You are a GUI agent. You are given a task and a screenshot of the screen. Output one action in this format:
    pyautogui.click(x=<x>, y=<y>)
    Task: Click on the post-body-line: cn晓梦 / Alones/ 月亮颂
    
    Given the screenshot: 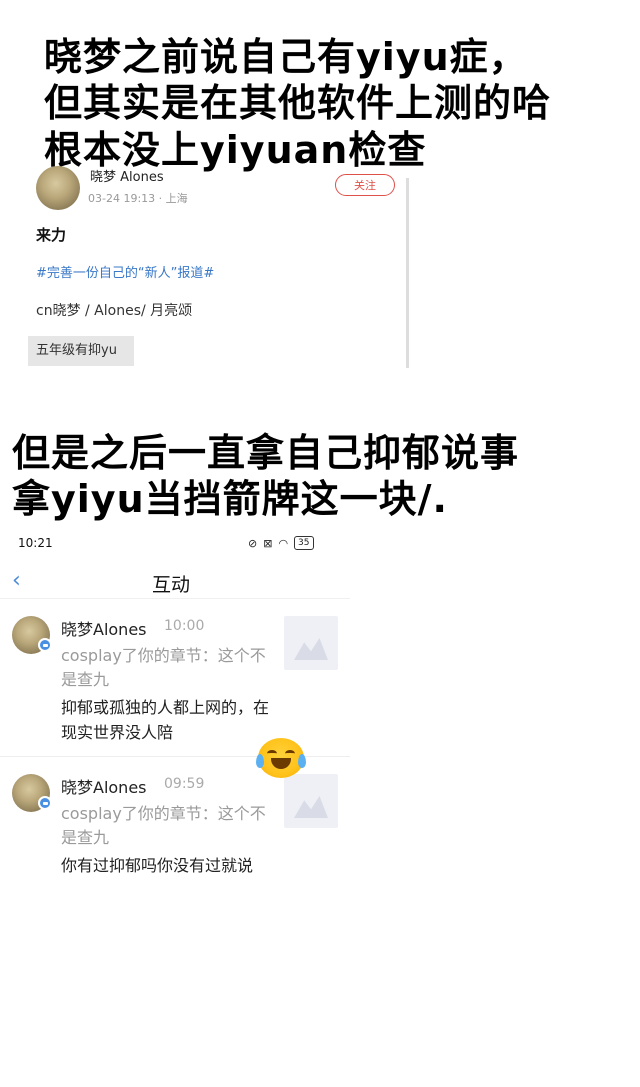 What is the action you would take?
    pyautogui.click(x=114, y=311)
    